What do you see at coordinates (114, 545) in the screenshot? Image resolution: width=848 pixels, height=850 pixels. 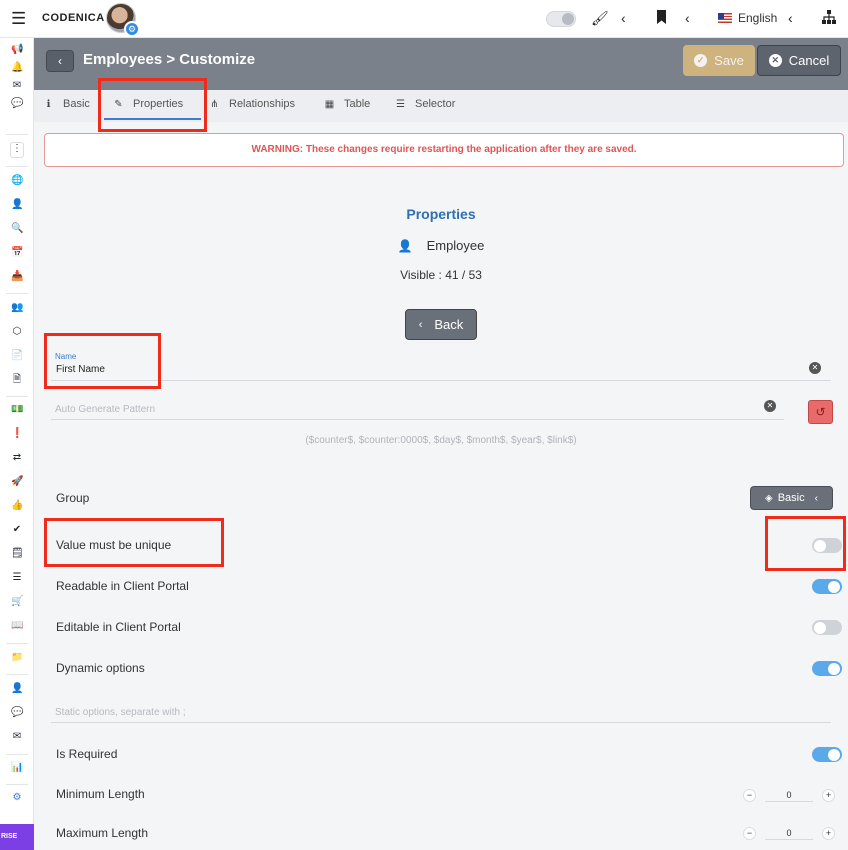 I see `unique-label: Value must be unique` at bounding box center [114, 545].